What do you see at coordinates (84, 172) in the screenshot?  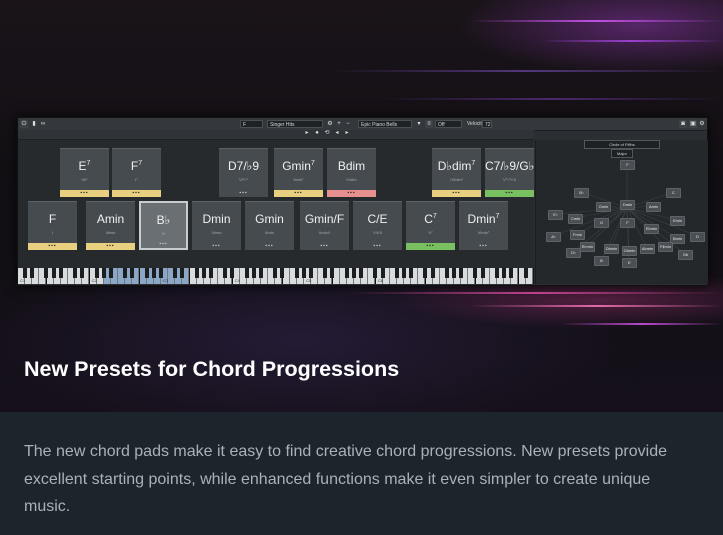 I see `chord-pad: E7 VII⁷ ▪▪▪` at bounding box center [84, 172].